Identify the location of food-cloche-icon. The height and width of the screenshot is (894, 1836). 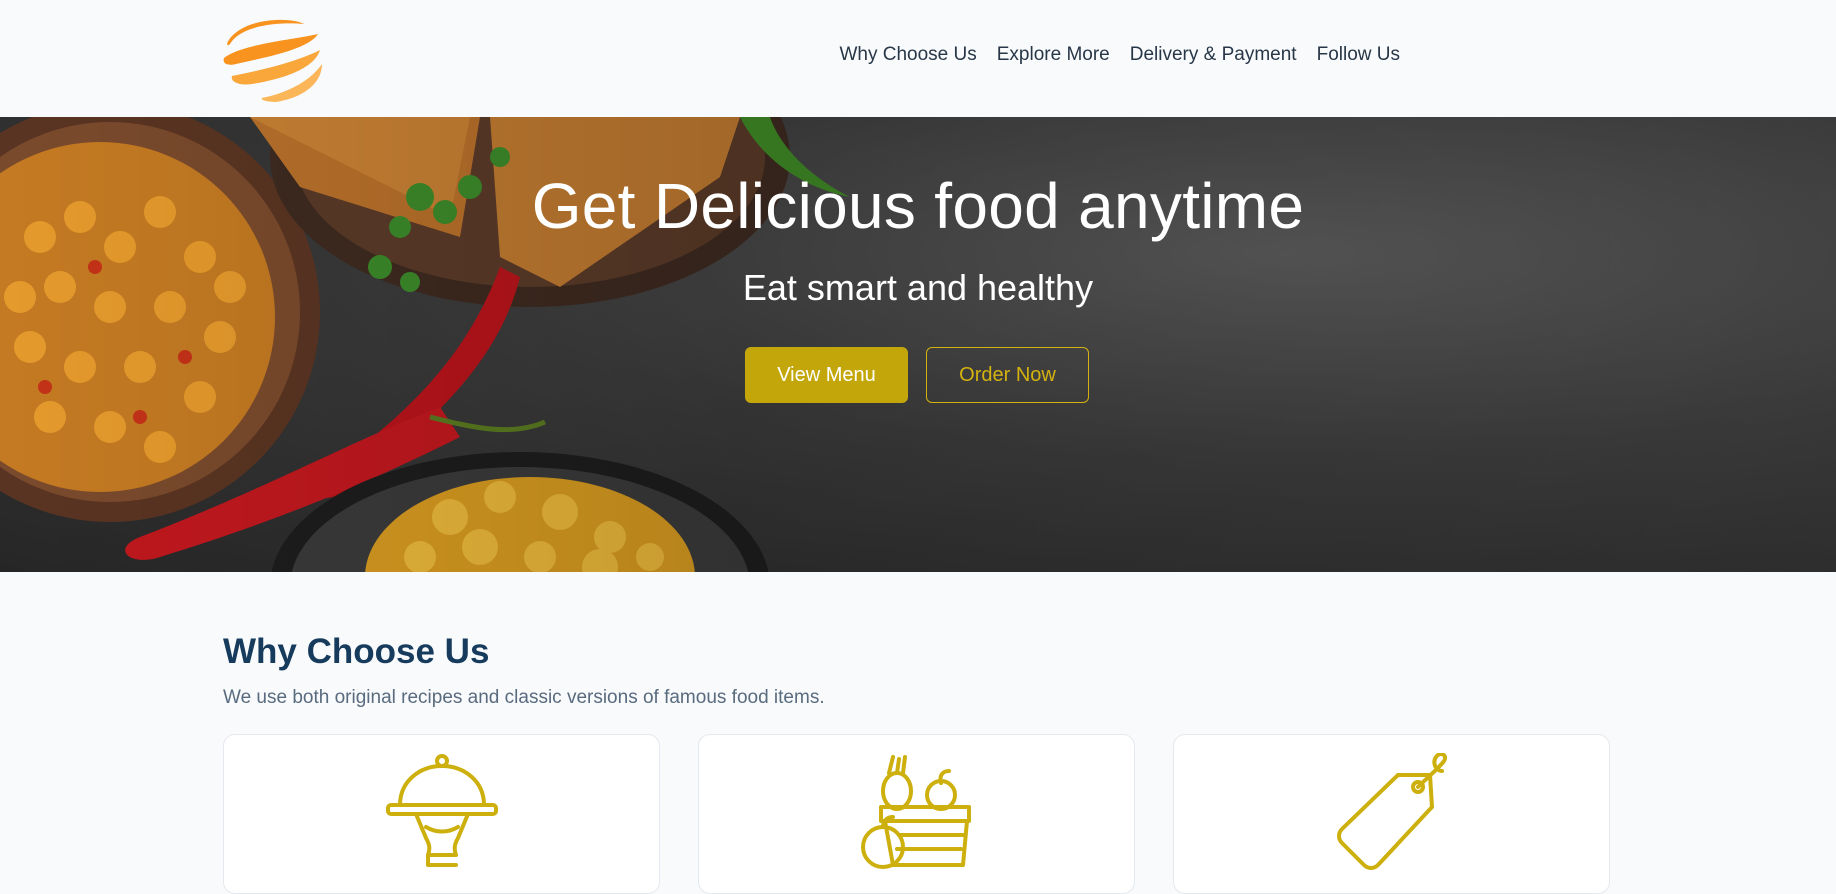
(441, 810).